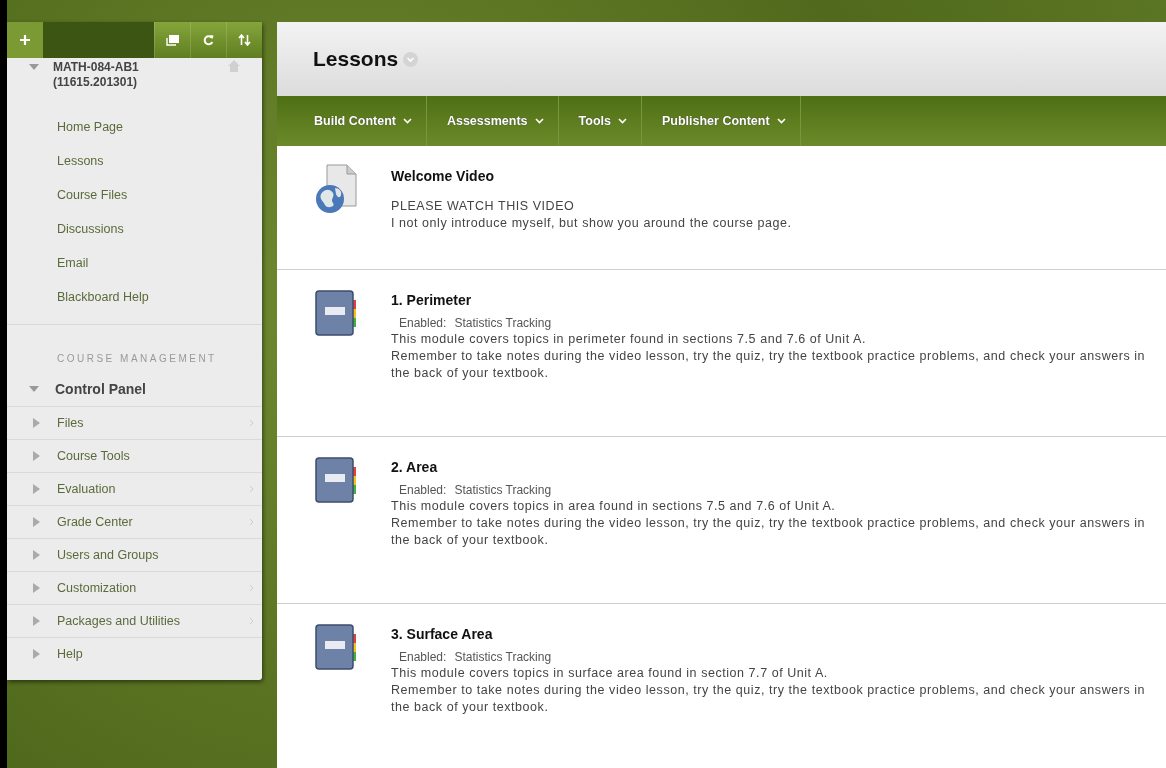 This screenshot has height=768, width=1166. I want to click on control-panel-item: Files, so click(134, 422).